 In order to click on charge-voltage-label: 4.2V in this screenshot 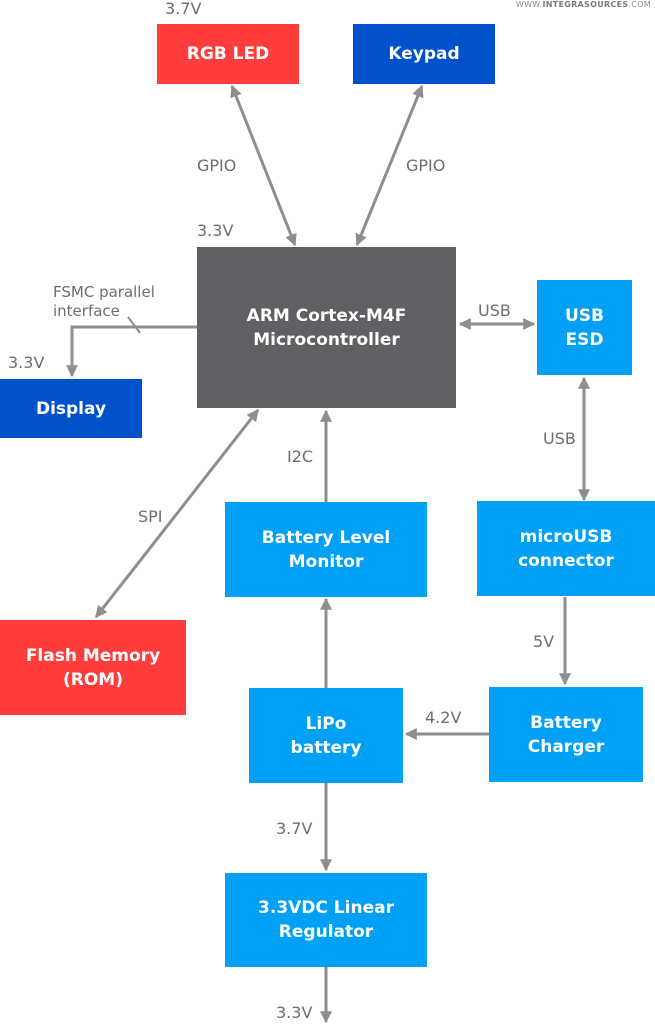, I will do `click(443, 717)`.